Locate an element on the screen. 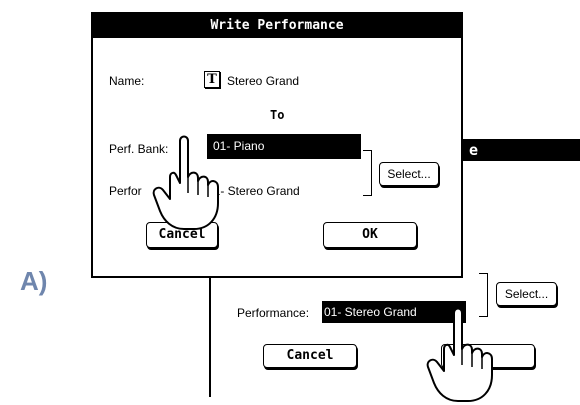 This screenshot has width=580, height=405. performance-label: Perfor is located at coordinates (125, 191).